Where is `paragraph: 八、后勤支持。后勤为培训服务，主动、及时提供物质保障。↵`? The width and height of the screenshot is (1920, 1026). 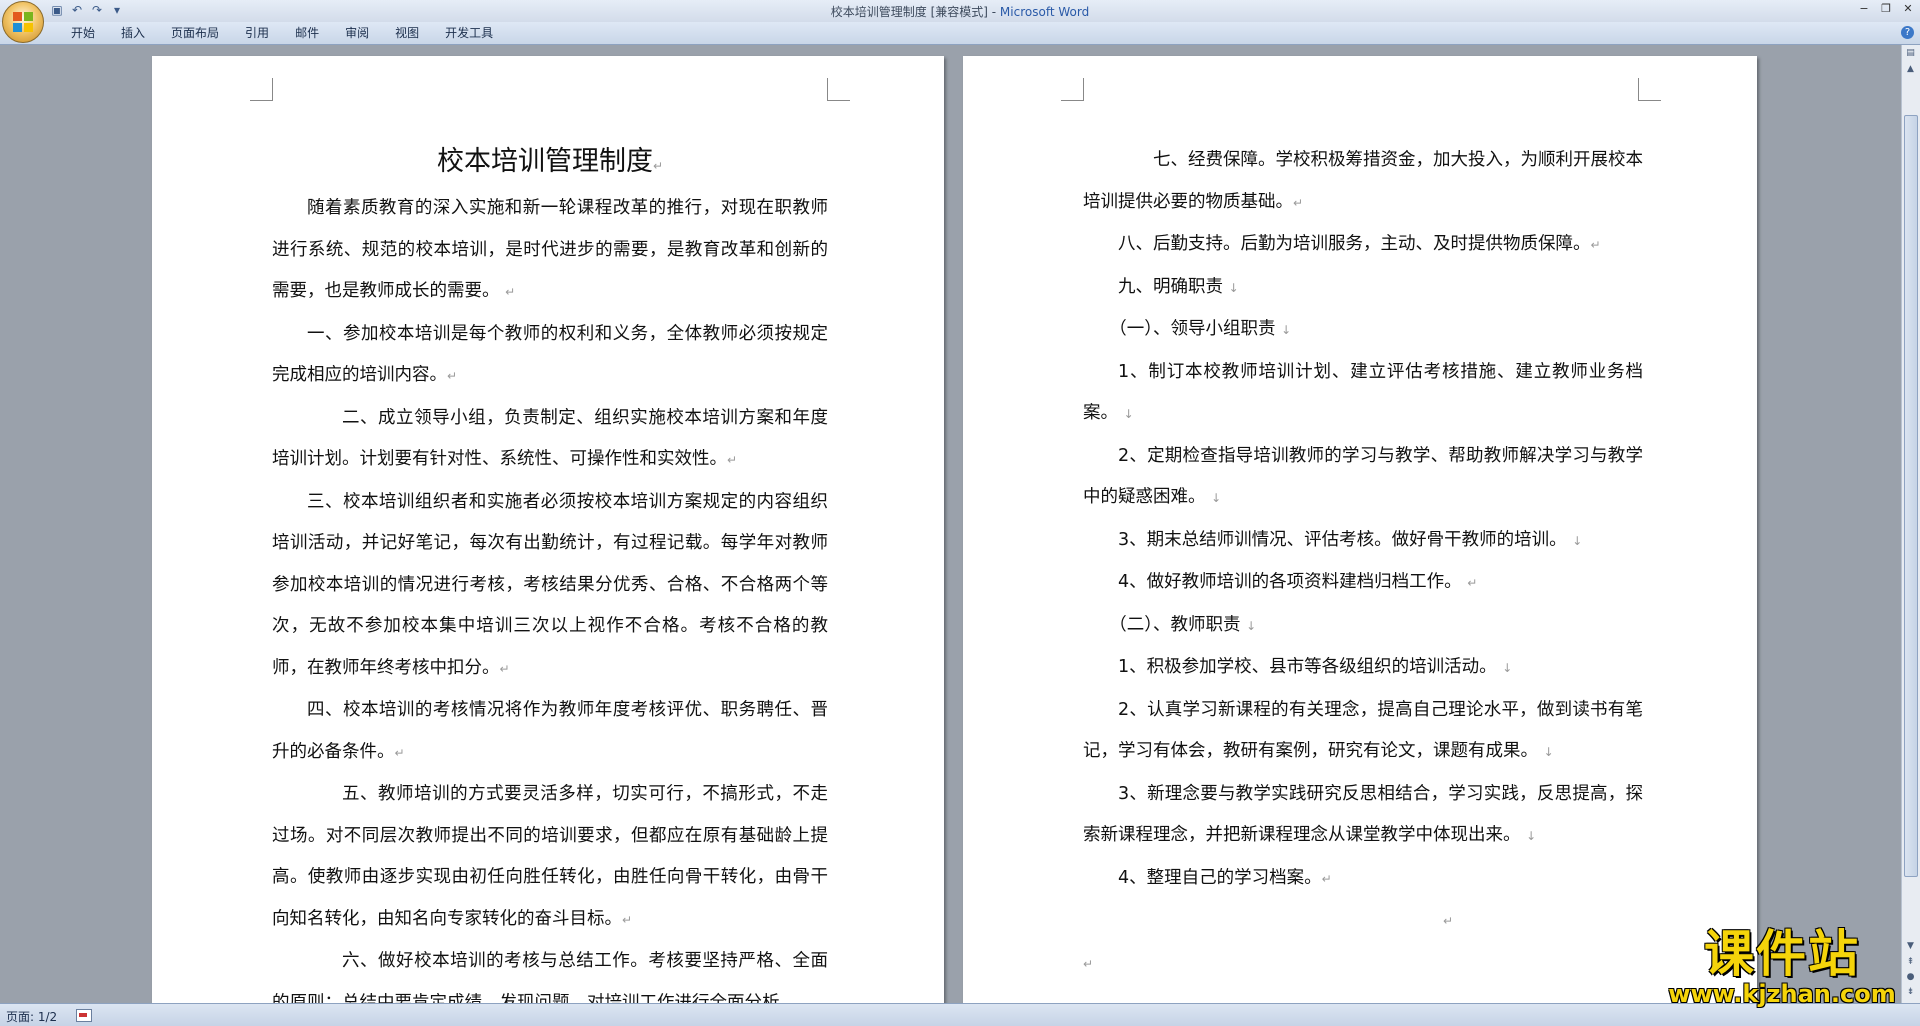
paragraph: 八、后勤支持。后勤为培训服务，主动、及时提供物质保障。↵ is located at coordinates (1363, 245).